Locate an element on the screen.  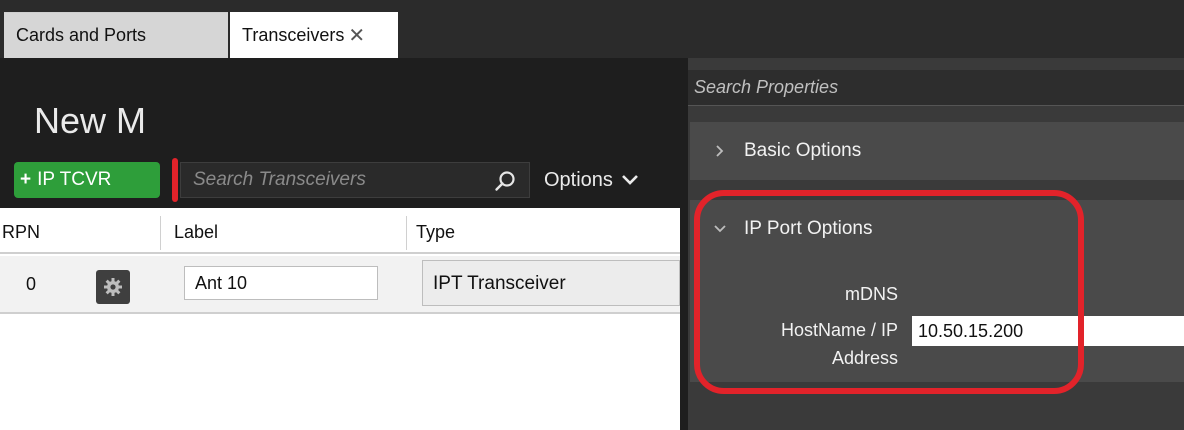
table-header: RPN Label Type is located at coordinates (340, 231).